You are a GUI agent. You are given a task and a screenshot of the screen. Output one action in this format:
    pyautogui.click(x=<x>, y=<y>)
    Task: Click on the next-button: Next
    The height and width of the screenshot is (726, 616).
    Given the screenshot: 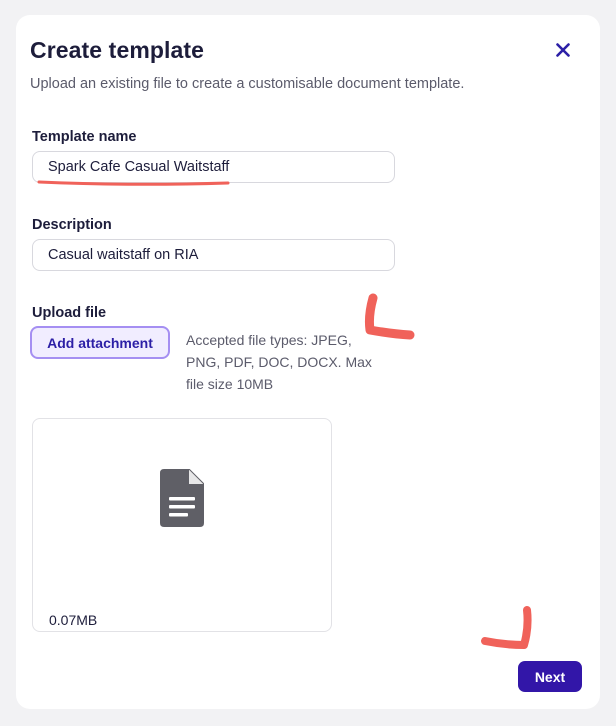 What is the action you would take?
    pyautogui.click(x=550, y=676)
    